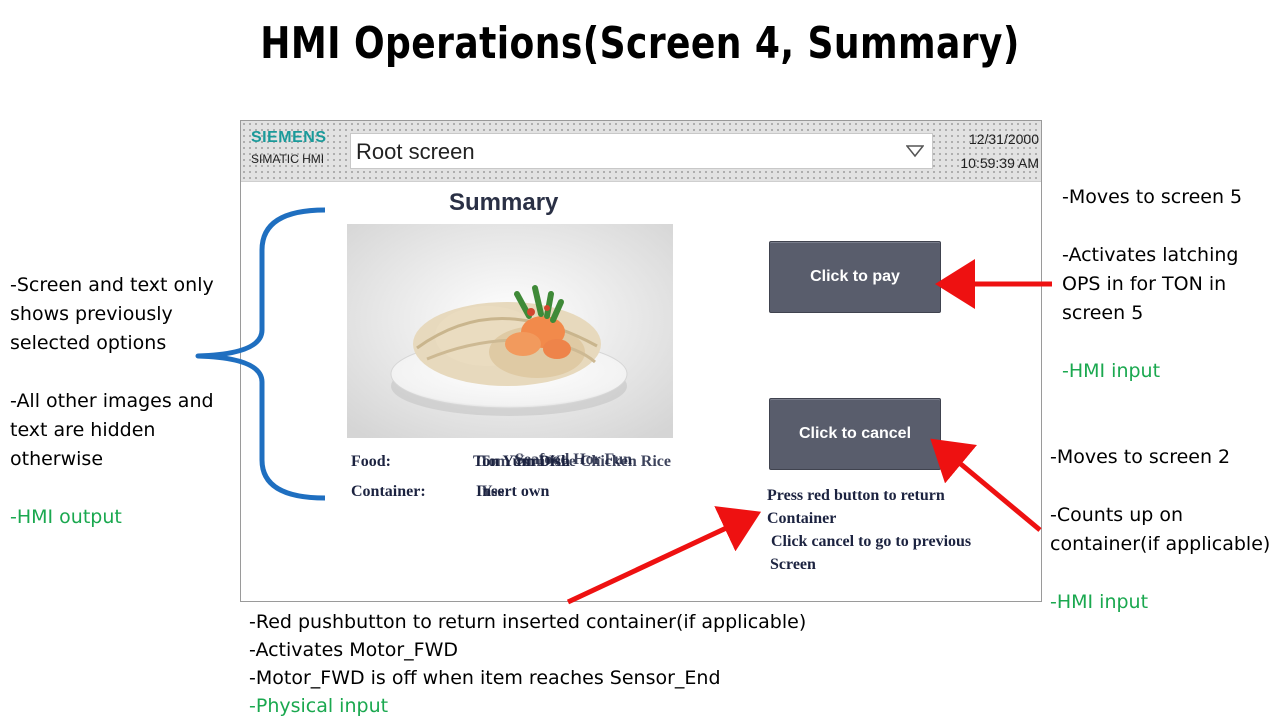  Describe the element at coordinates (986, 485) in the screenshot. I see `cancel-arrow` at that location.